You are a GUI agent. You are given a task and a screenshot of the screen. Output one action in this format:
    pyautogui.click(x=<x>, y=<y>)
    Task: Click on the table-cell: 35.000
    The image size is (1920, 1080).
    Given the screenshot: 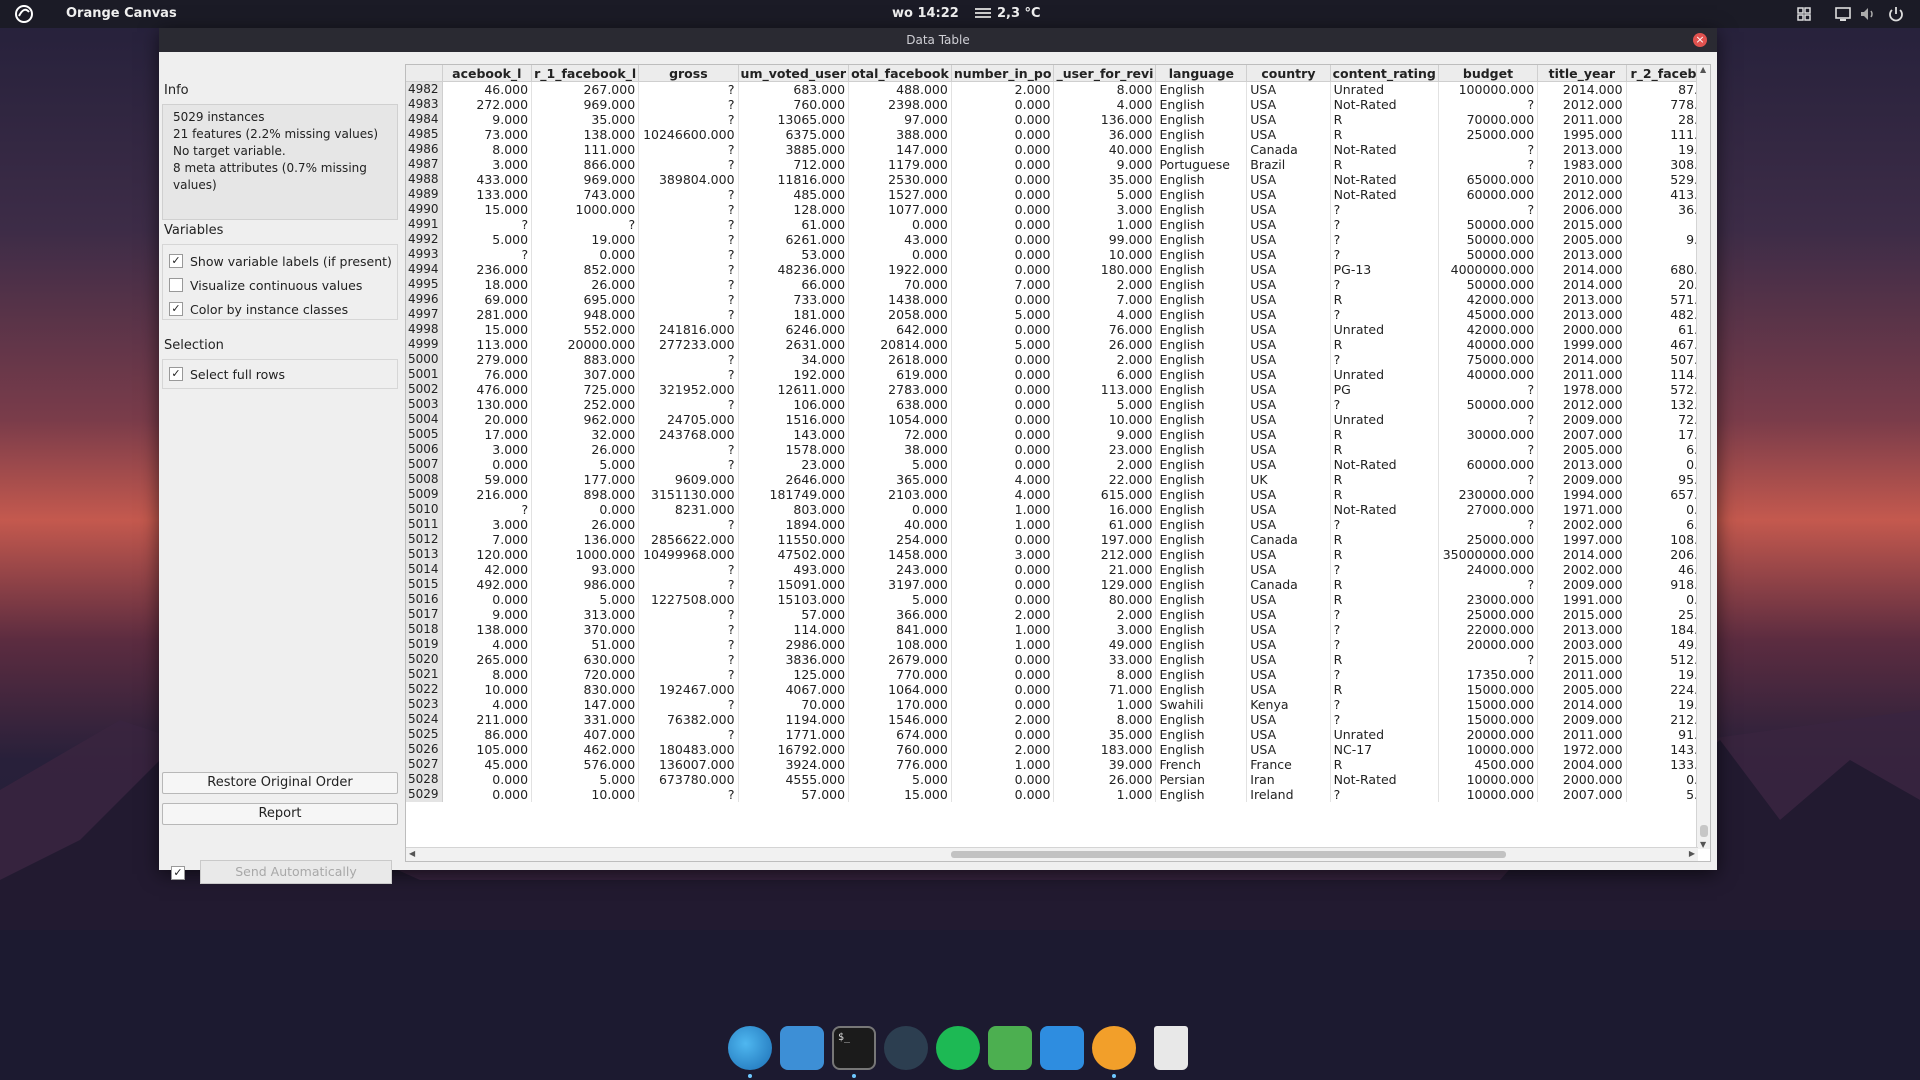 What is the action you would take?
    pyautogui.click(x=1105, y=734)
    